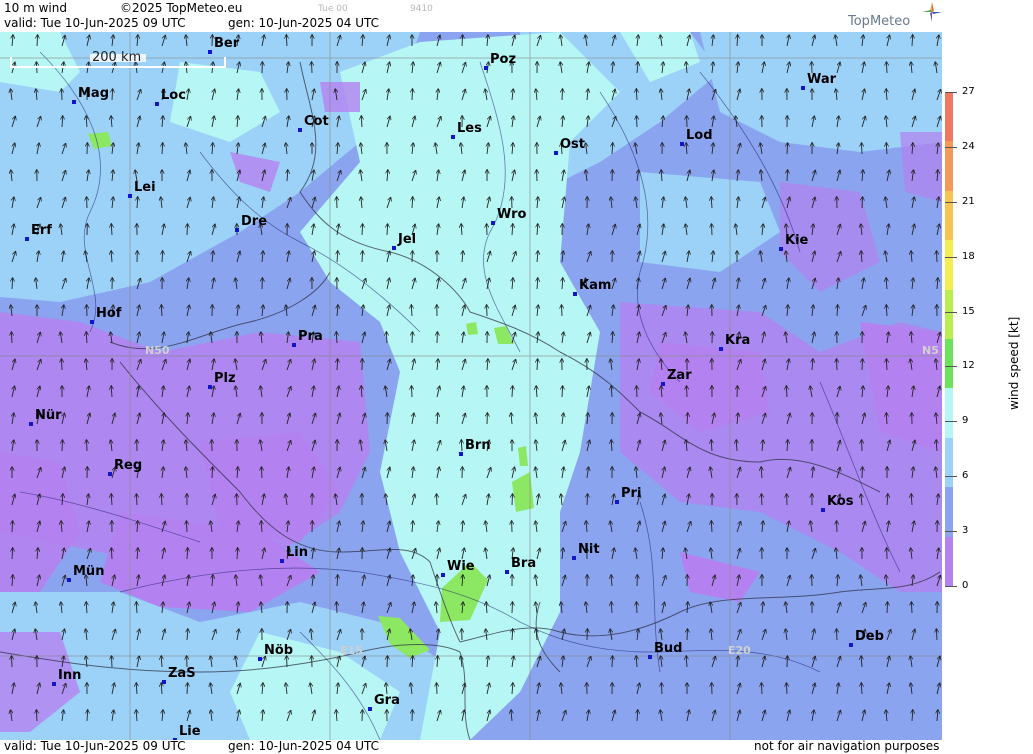 The image size is (1033, 754). What do you see at coordinates (668, 648) in the screenshot?
I see `city-label: Bud` at bounding box center [668, 648].